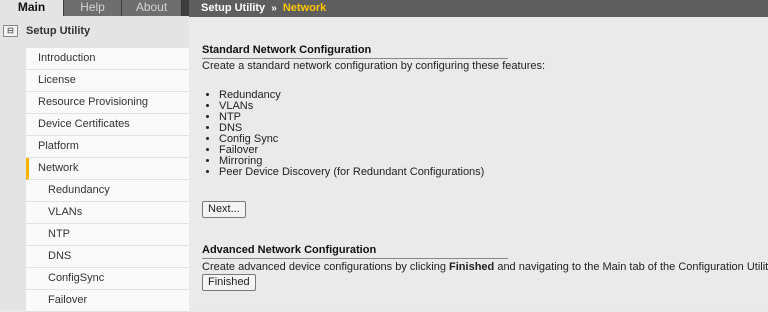 The image size is (768, 312). Describe the element at coordinates (107, 235) in the screenshot. I see `nav-item-ntp: NTP` at that location.